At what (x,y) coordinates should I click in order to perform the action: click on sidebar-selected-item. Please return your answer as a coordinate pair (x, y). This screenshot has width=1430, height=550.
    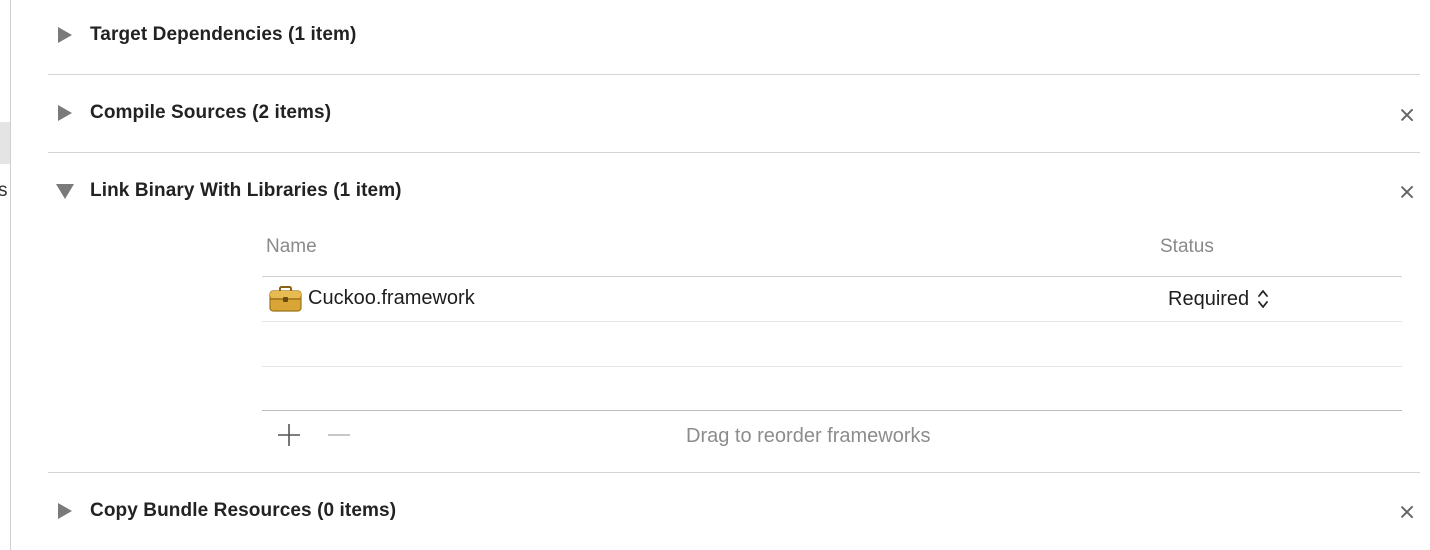
    Looking at the image, I should click on (5, 143).